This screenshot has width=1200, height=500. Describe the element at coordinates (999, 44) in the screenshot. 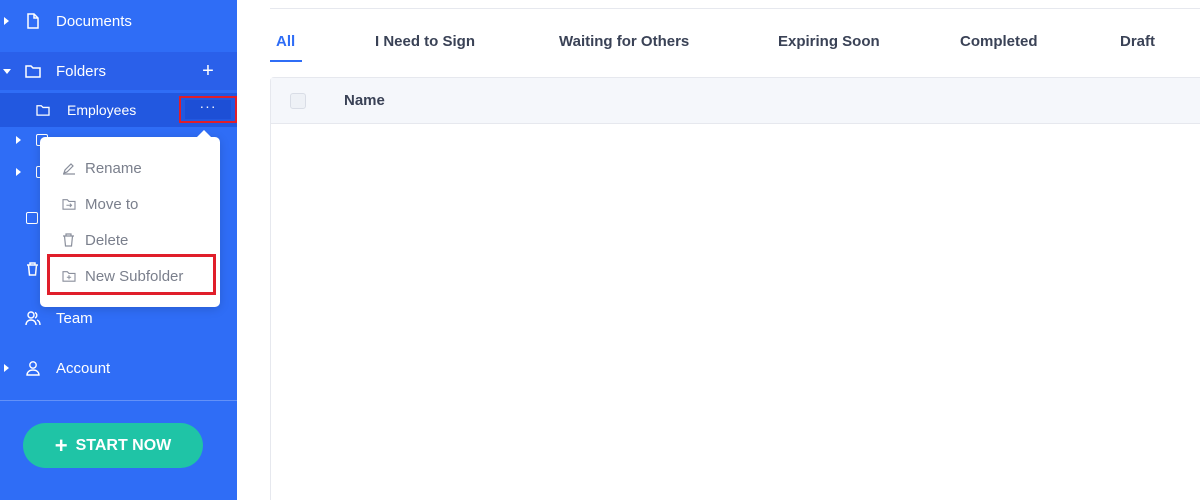

I see `tab-completed: Completed` at that location.